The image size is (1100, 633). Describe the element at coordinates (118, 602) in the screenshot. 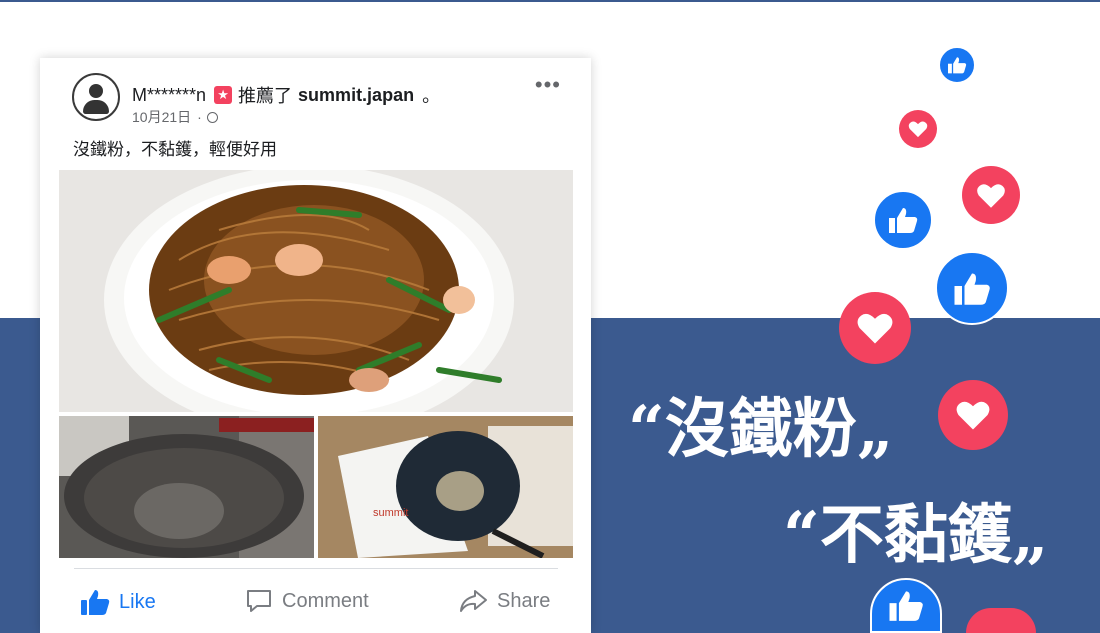

I see `like-button: Like` at that location.